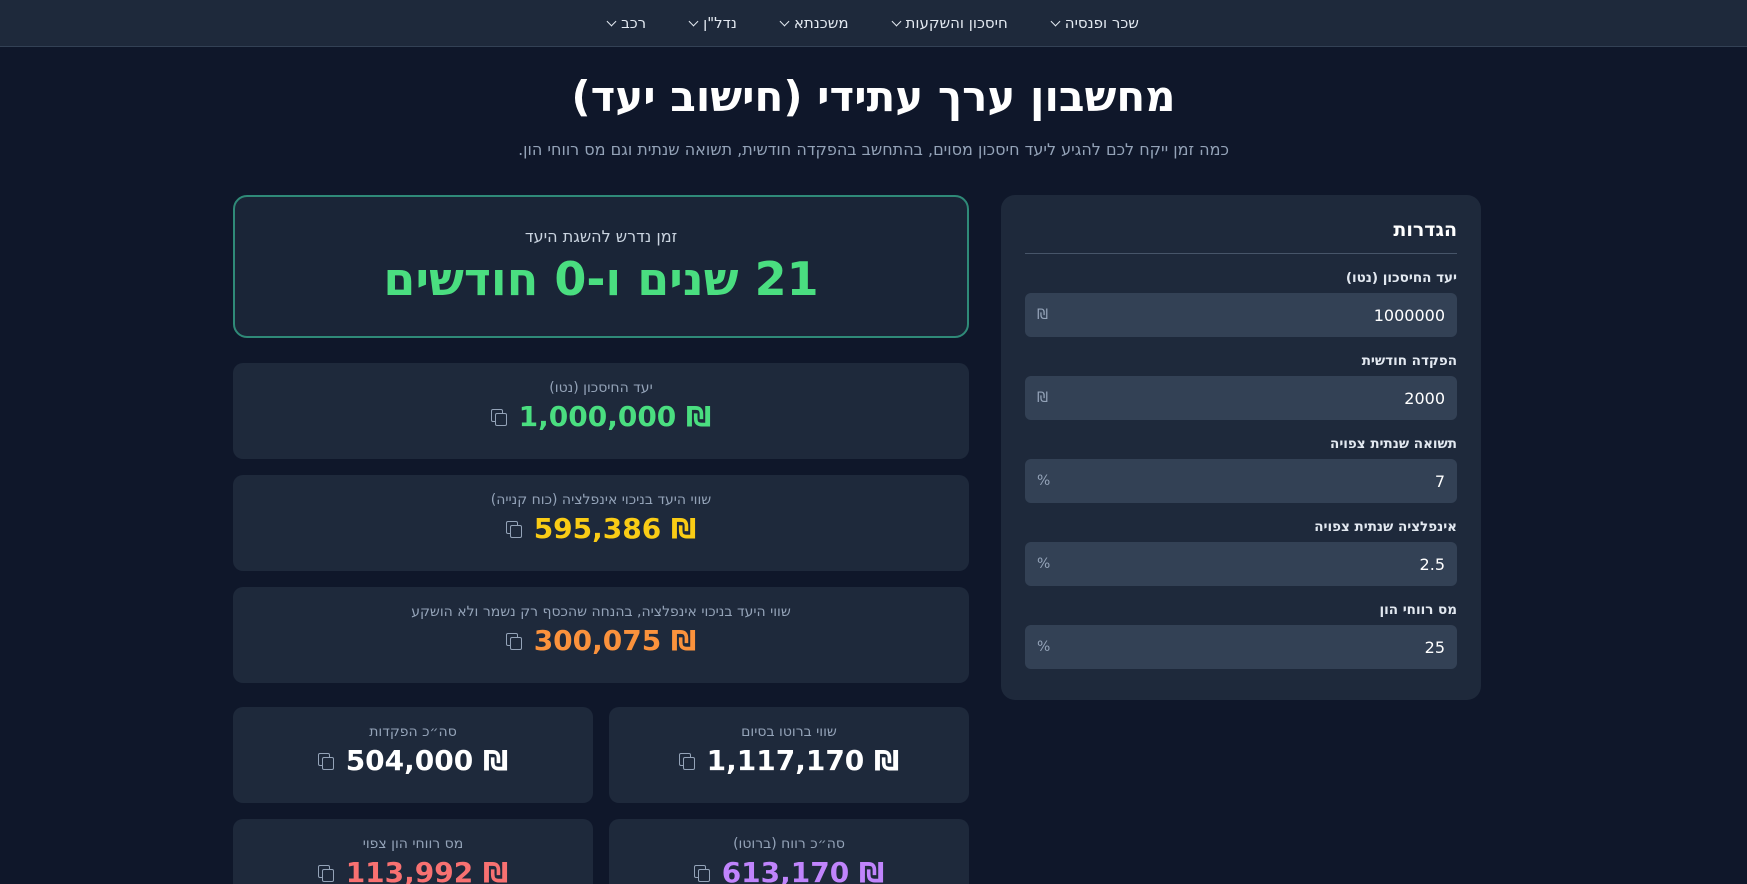 Image resolution: width=1747 pixels, height=884 pixels. Describe the element at coordinates (601, 236) in the screenshot. I see `time-to-goal-label: זמן נדרש להשגת היעד` at that location.